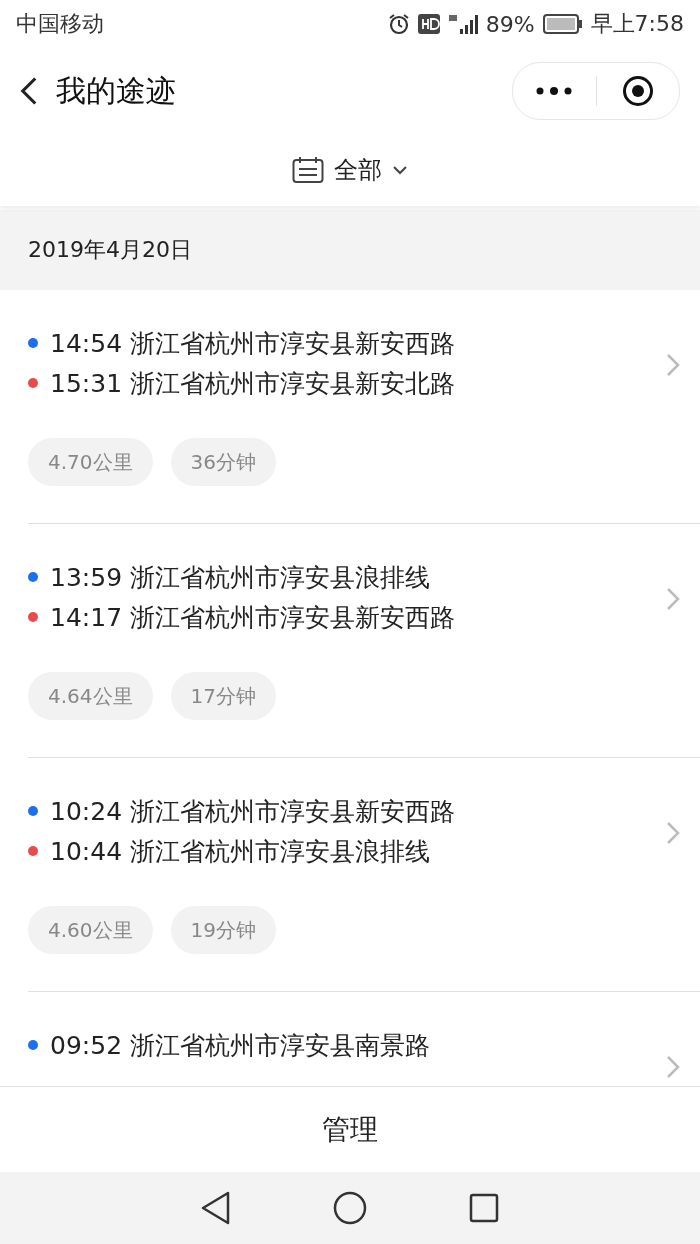 This screenshot has width=700, height=1244. I want to click on target-icon, so click(637, 91).